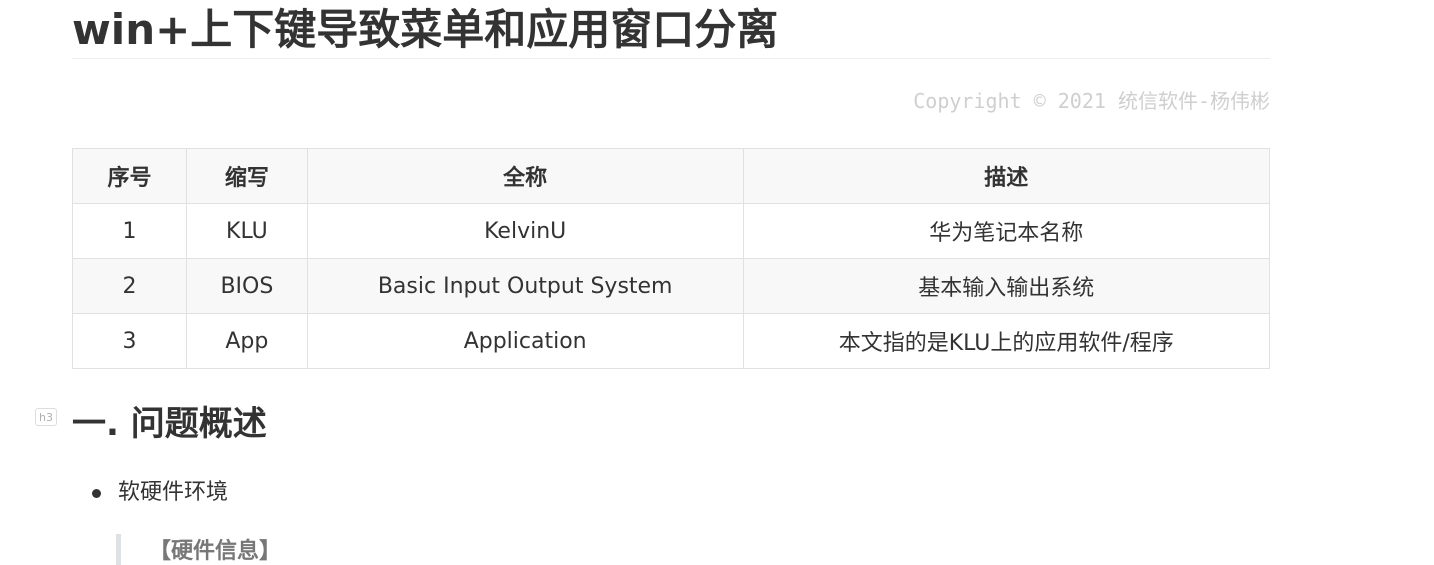 The image size is (1434, 565). Describe the element at coordinates (525, 176) in the screenshot. I see `table-header-cell: 全称` at that location.